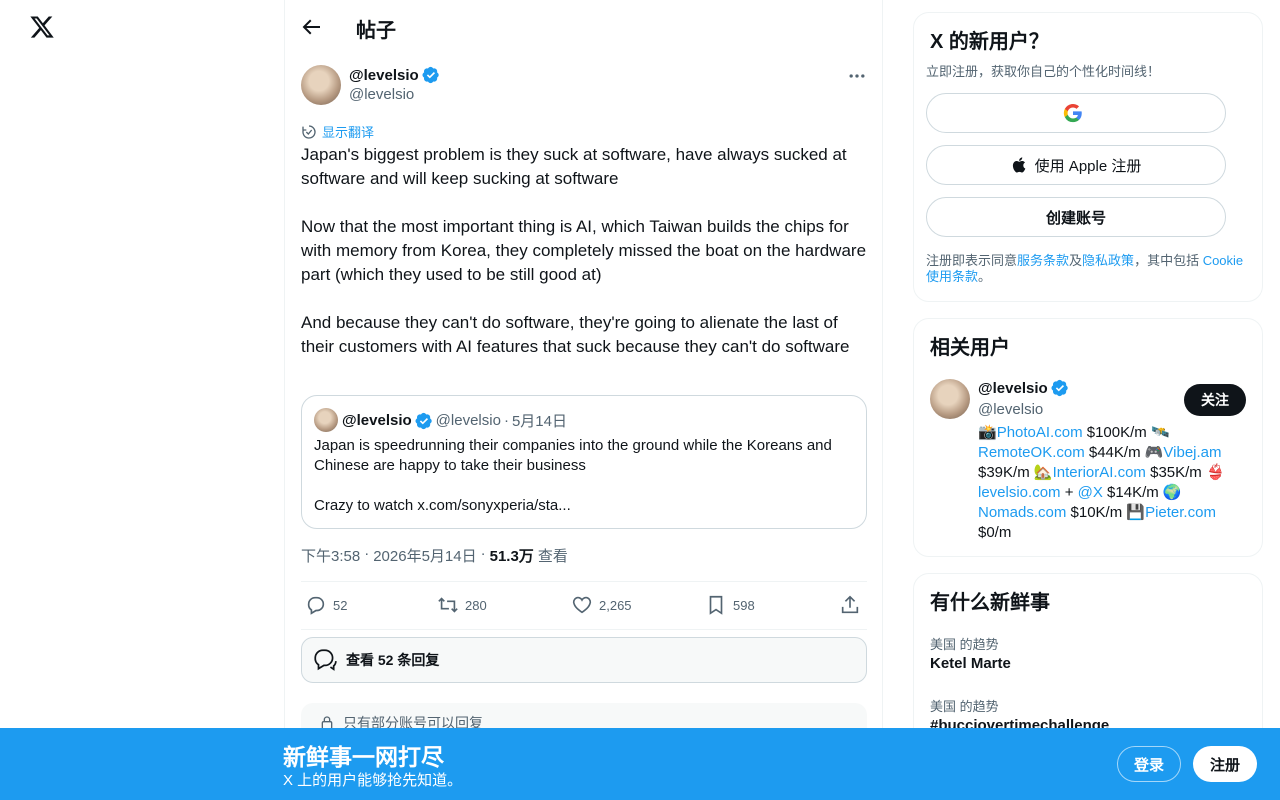 Image resolution: width=1280 pixels, height=800 pixels. Describe the element at coordinates (1149, 764) in the screenshot. I see `login-button: 登录` at that location.